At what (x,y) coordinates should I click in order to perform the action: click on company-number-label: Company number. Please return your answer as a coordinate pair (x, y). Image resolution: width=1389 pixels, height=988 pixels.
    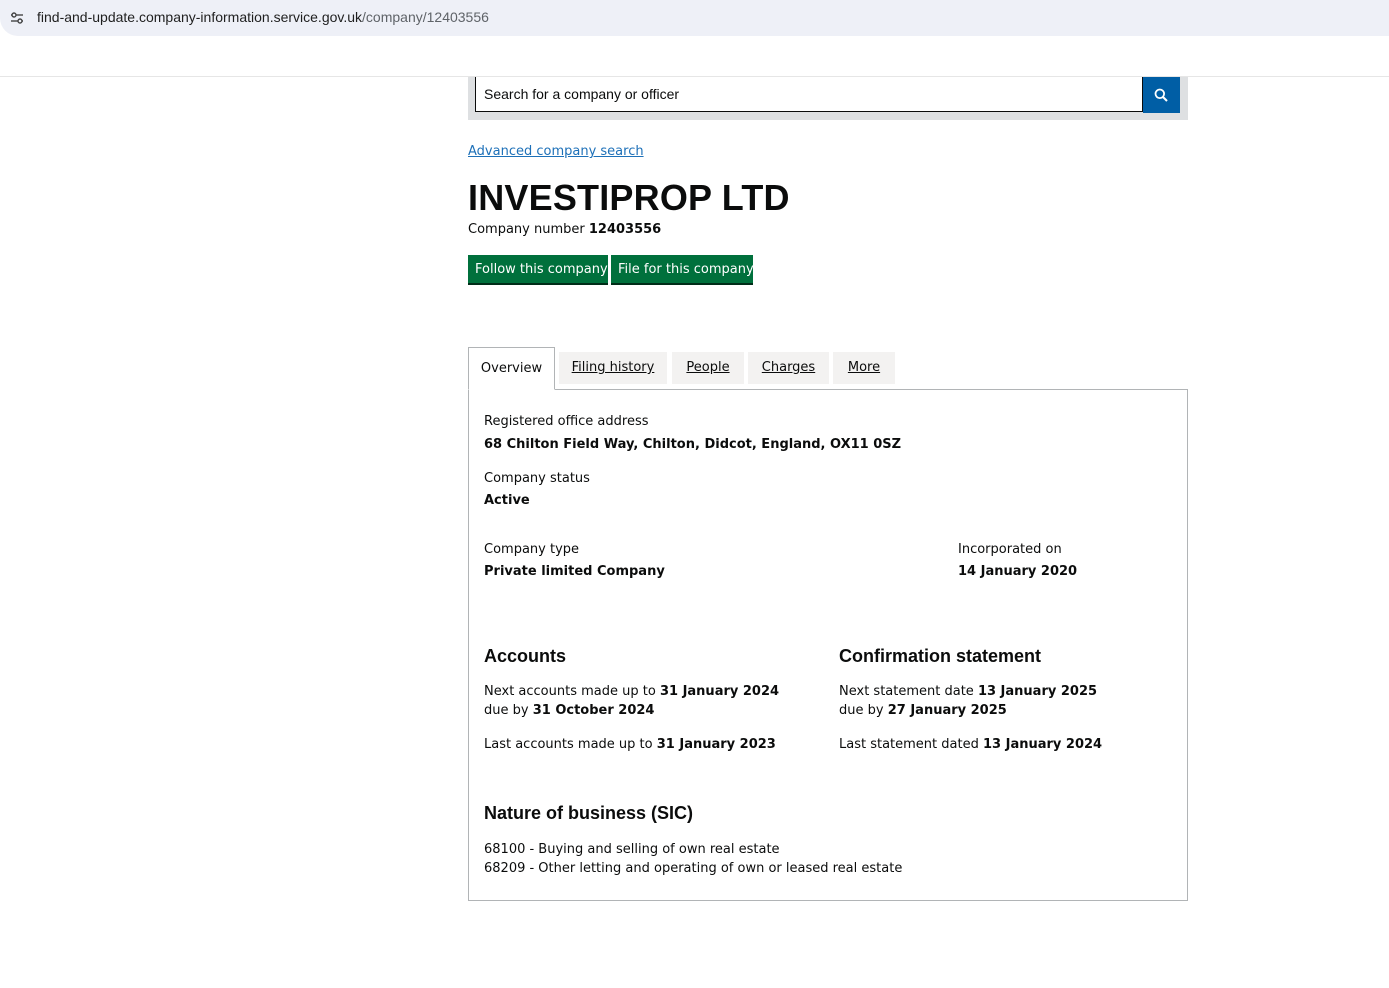
    Looking at the image, I should click on (526, 229).